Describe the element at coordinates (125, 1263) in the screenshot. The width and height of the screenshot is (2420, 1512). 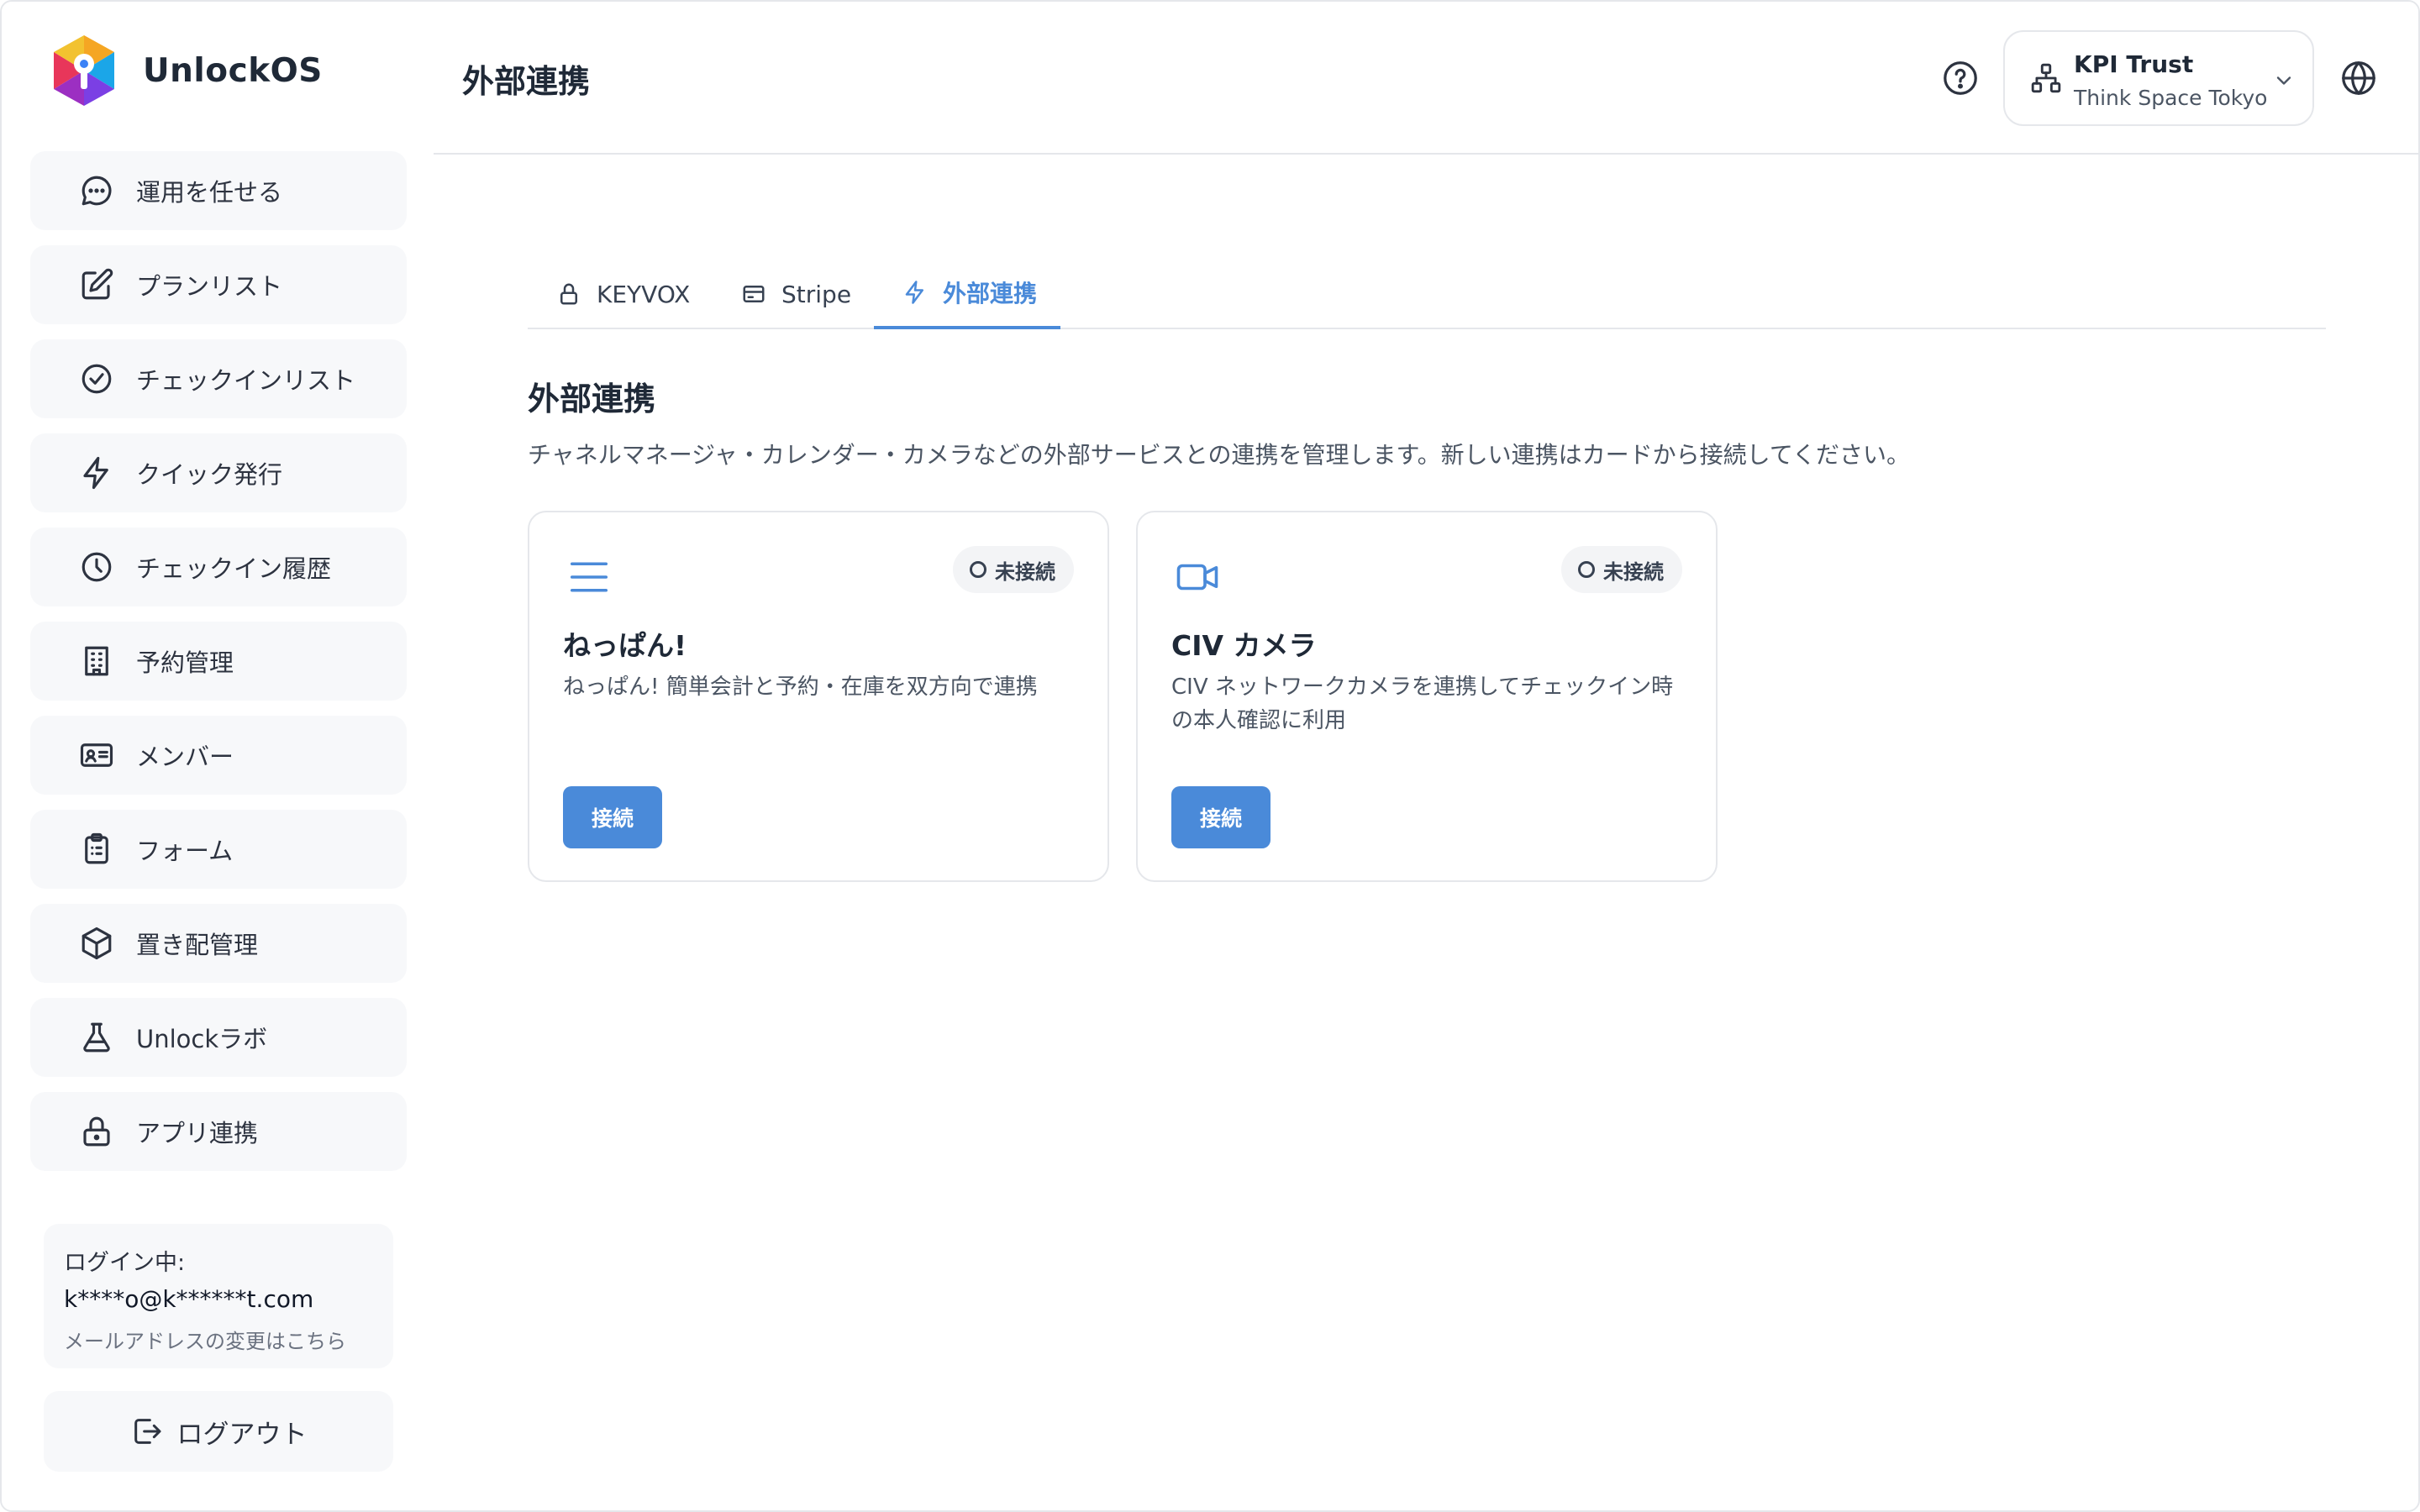
I see `login-label: ログイン中:` at that location.